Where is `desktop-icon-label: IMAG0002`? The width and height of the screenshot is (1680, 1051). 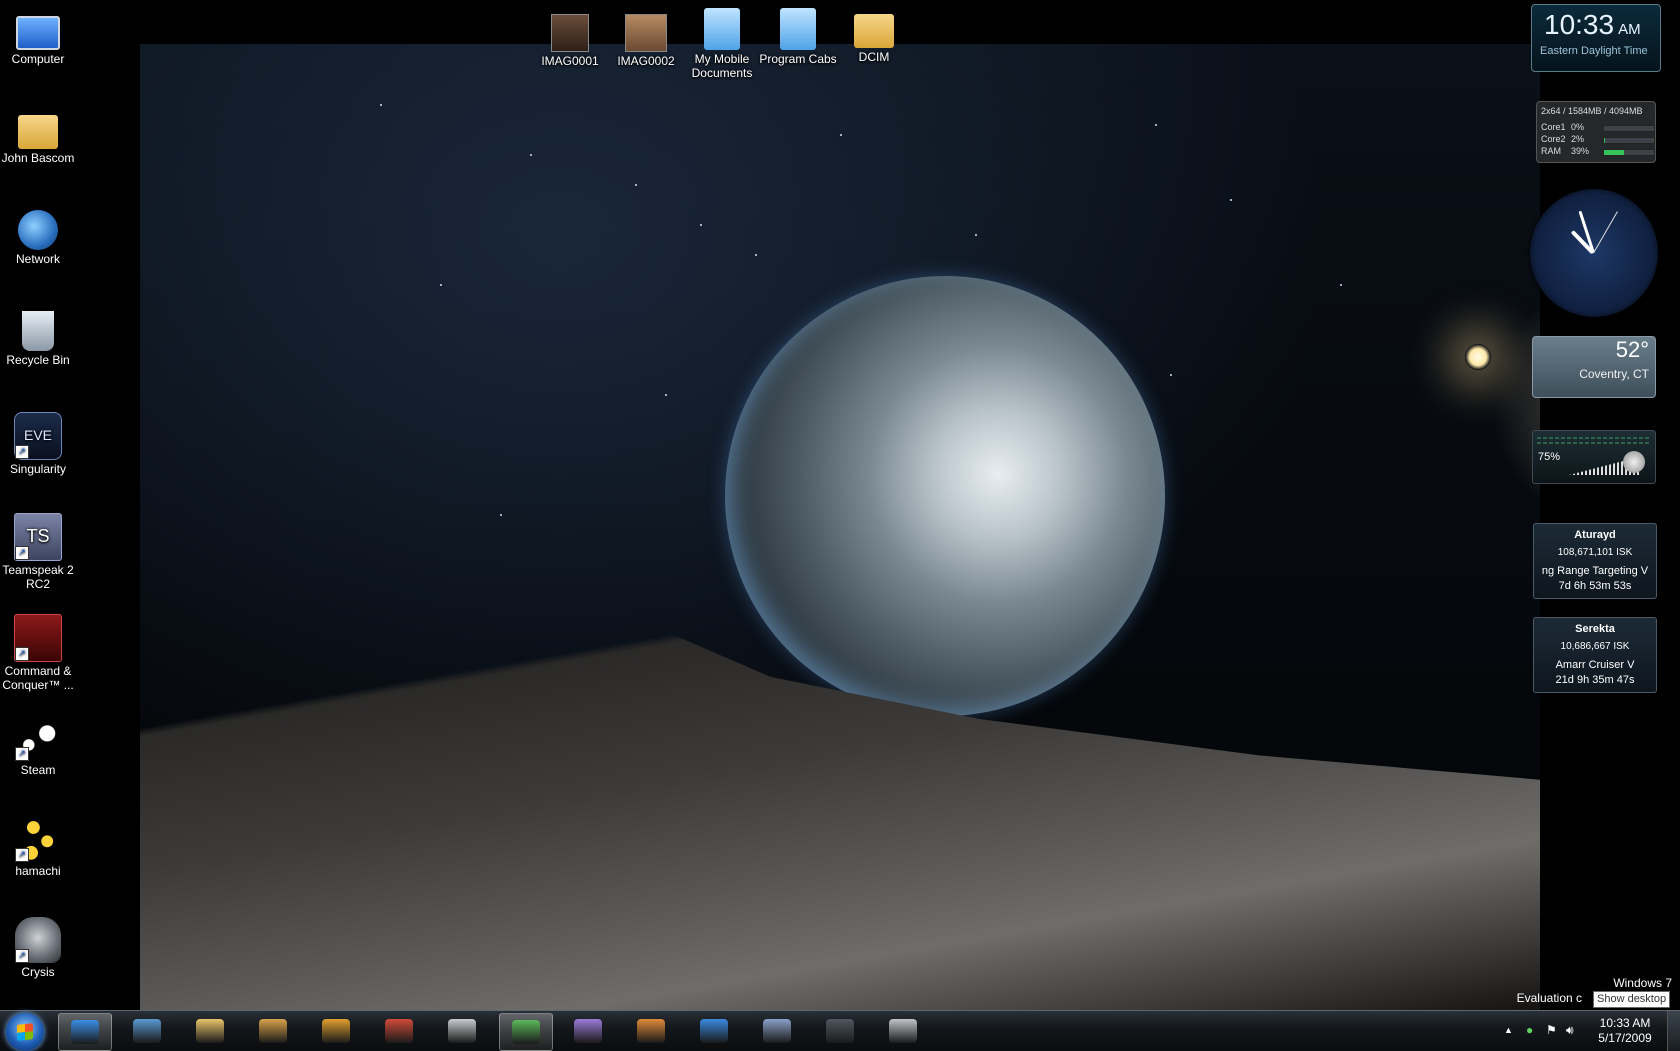
desktop-icon-label: IMAG0002 is located at coordinates (646, 61).